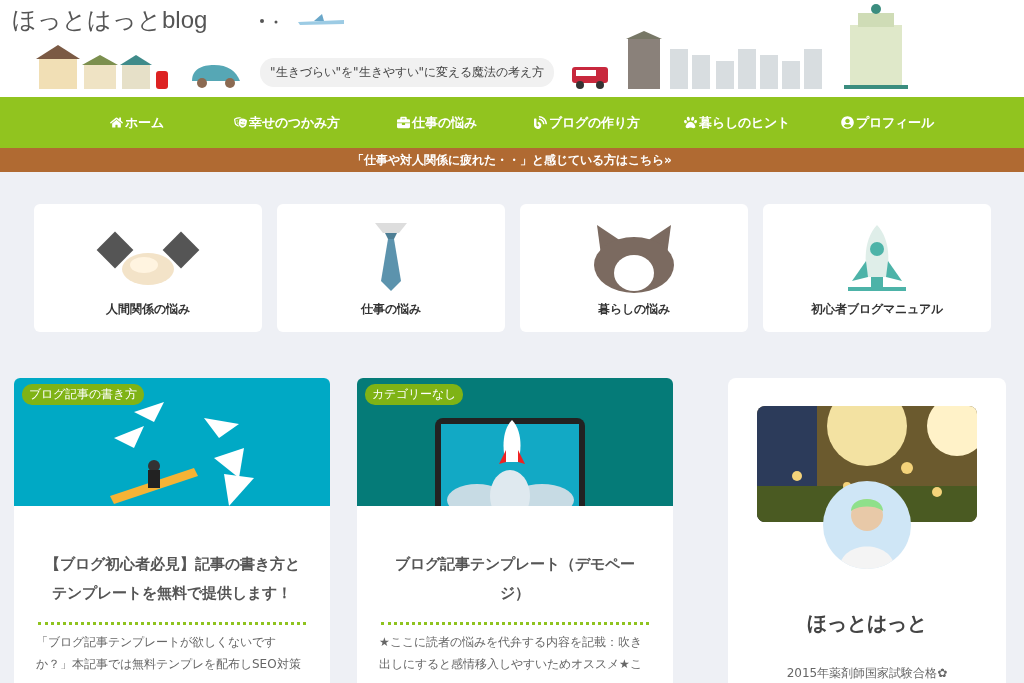 The image size is (1024, 683). Describe the element at coordinates (877, 309) in the screenshot. I see `category-label: 初心者ブログマニュアル` at that location.